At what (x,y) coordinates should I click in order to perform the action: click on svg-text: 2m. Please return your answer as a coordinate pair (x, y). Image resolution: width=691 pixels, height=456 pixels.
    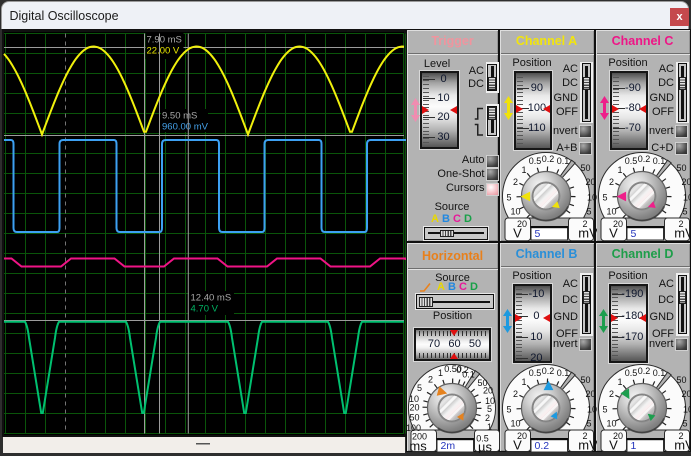
    Looking at the image, I should click on (447, 446).